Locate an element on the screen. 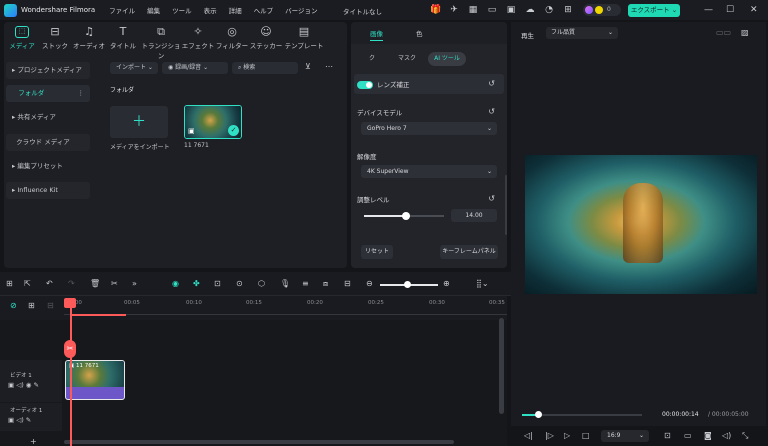 Image resolution: width=768 pixels, height=446 pixels. headset-icon: ◔ is located at coordinates (549, 10).